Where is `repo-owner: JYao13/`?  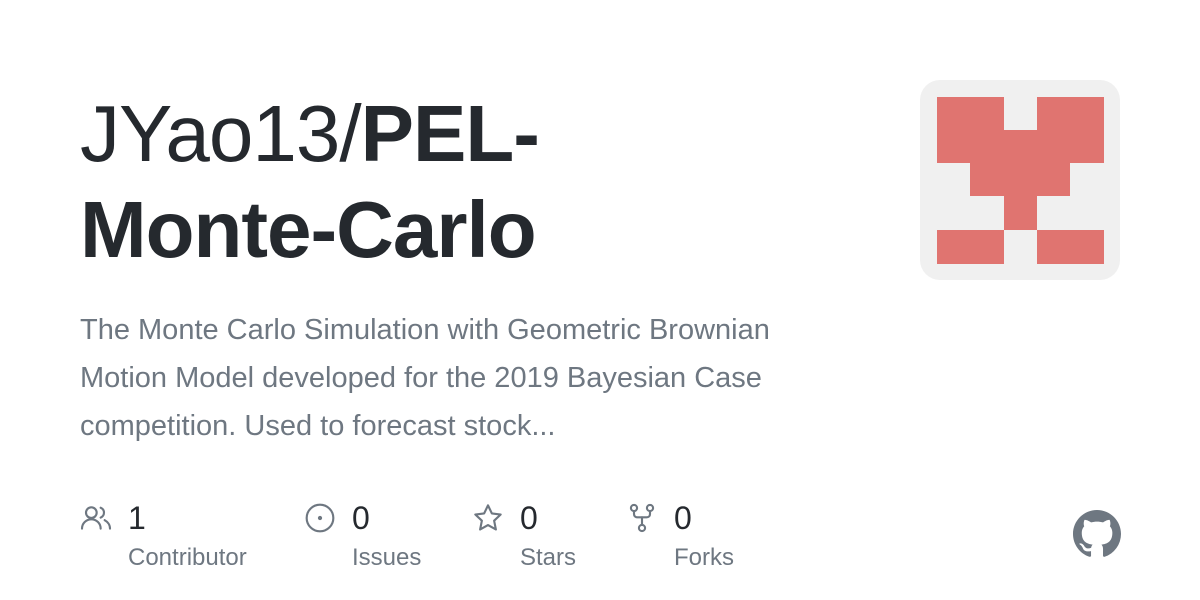
repo-owner: JYao13/ is located at coordinates (221, 133).